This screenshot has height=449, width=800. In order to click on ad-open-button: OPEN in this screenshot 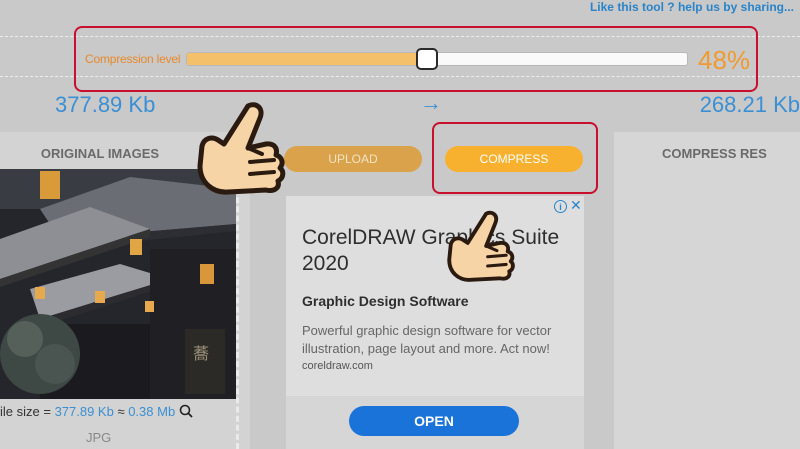, I will do `click(434, 421)`.